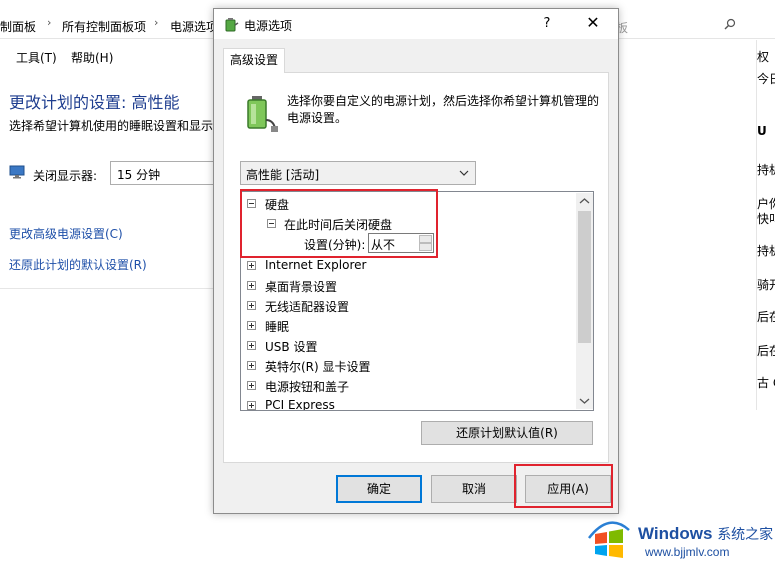  What do you see at coordinates (584, 277) in the screenshot?
I see `scrollbar-thumb` at bounding box center [584, 277].